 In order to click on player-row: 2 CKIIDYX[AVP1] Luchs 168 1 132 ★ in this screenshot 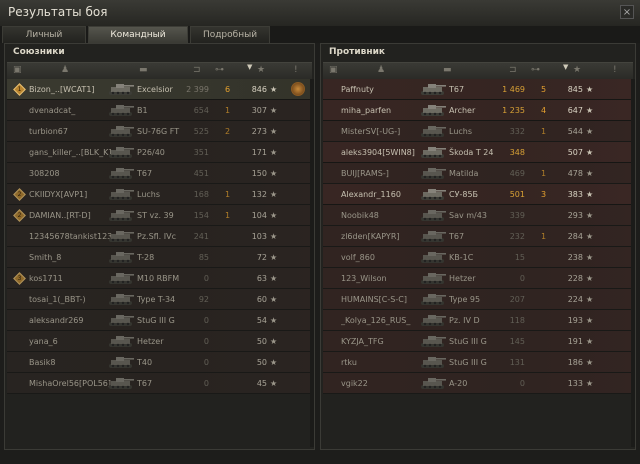, I will do `click(159, 194)`.